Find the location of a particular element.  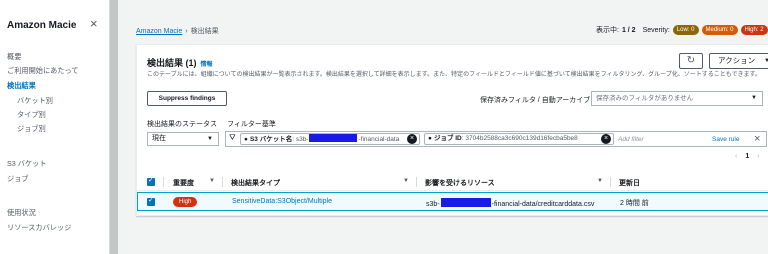

table-header: 重要度 ▼ 検出結果タイプ ▼ 影響を受けるリソース ▼ 更新日 is located at coordinates (452, 182).